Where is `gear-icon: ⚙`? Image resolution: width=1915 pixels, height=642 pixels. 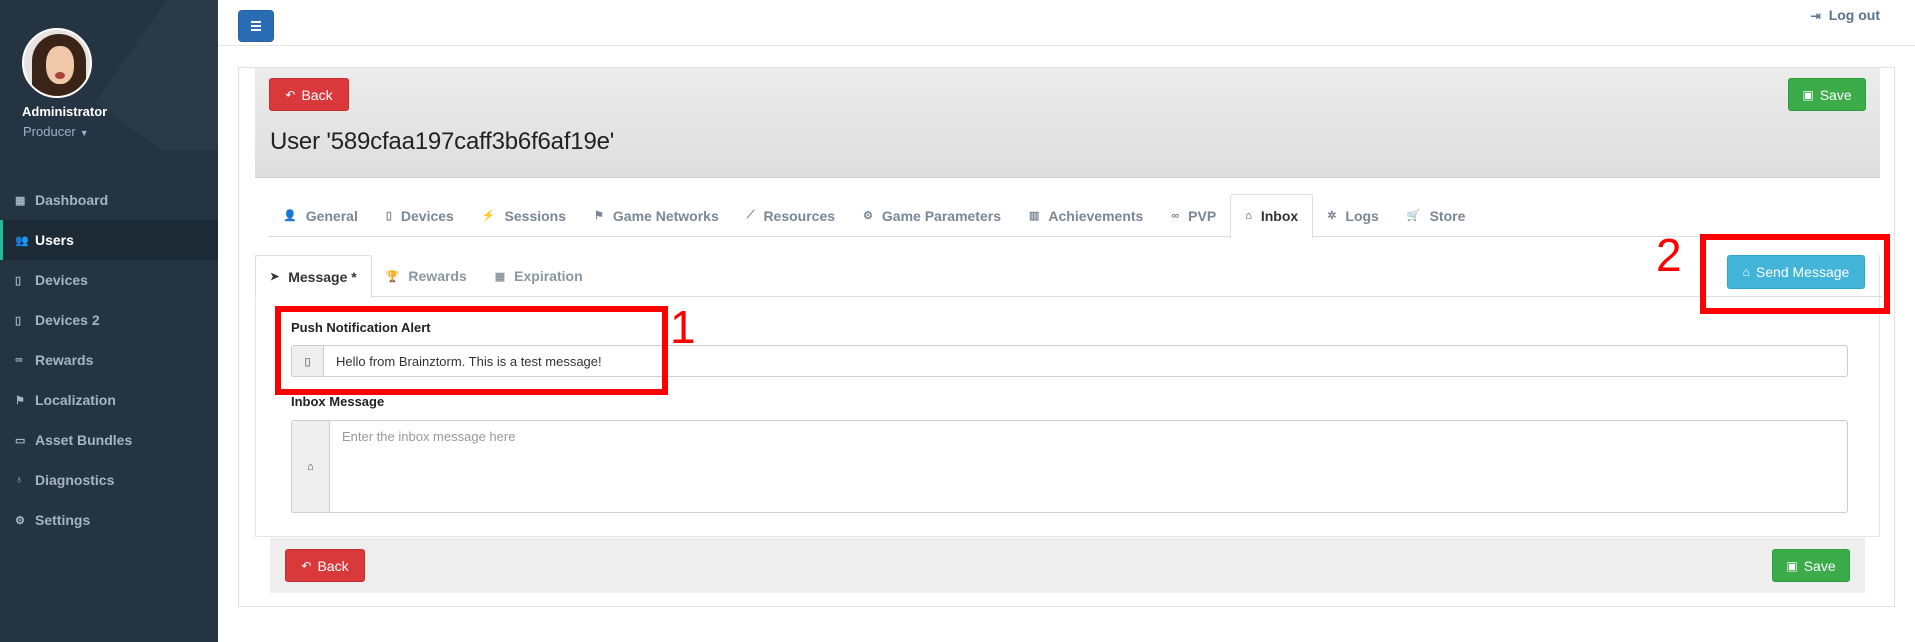
gear-icon: ⚙ is located at coordinates (868, 216).